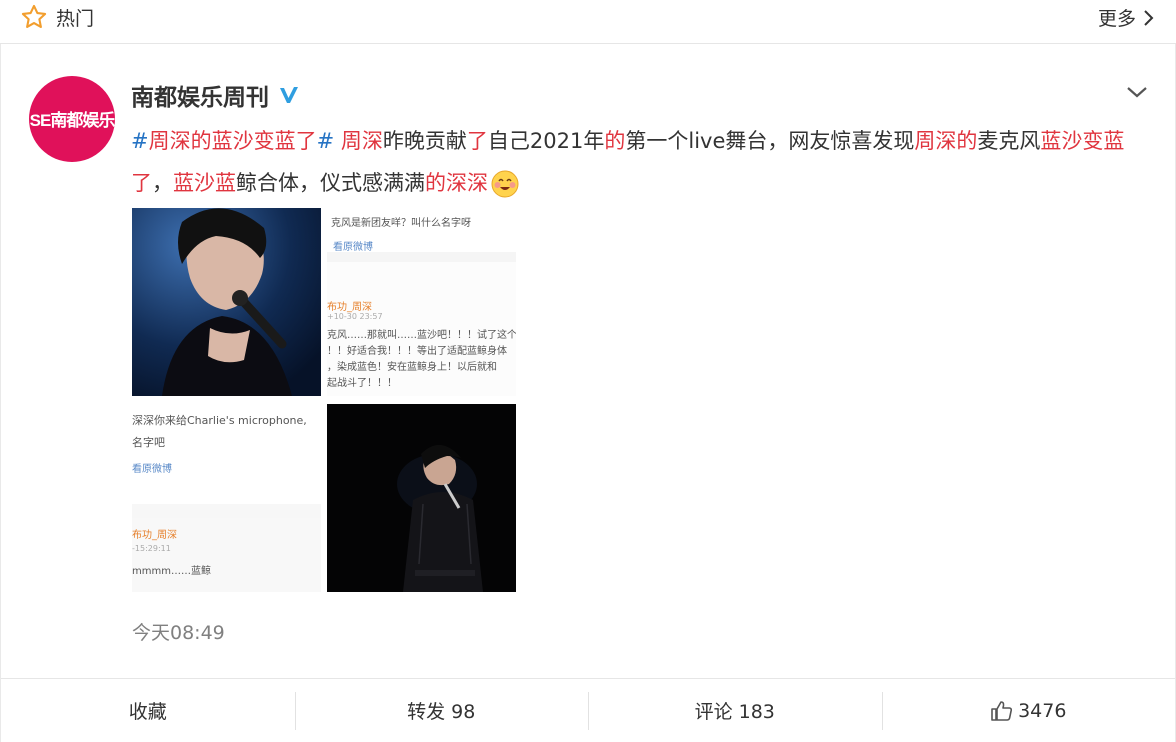  I want to click on text-run, so click(337, 141).